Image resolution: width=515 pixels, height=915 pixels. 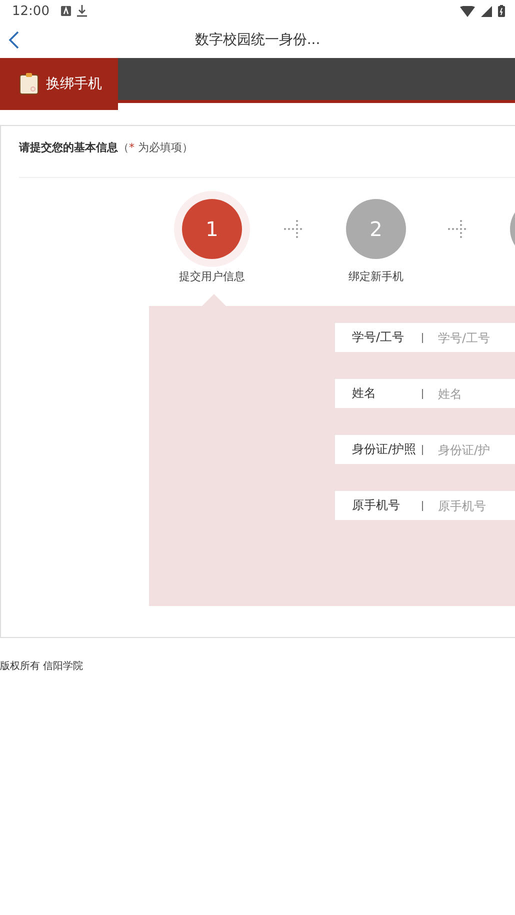 What do you see at coordinates (386, 505) in the screenshot?
I see `field-label: 原手机号` at bounding box center [386, 505].